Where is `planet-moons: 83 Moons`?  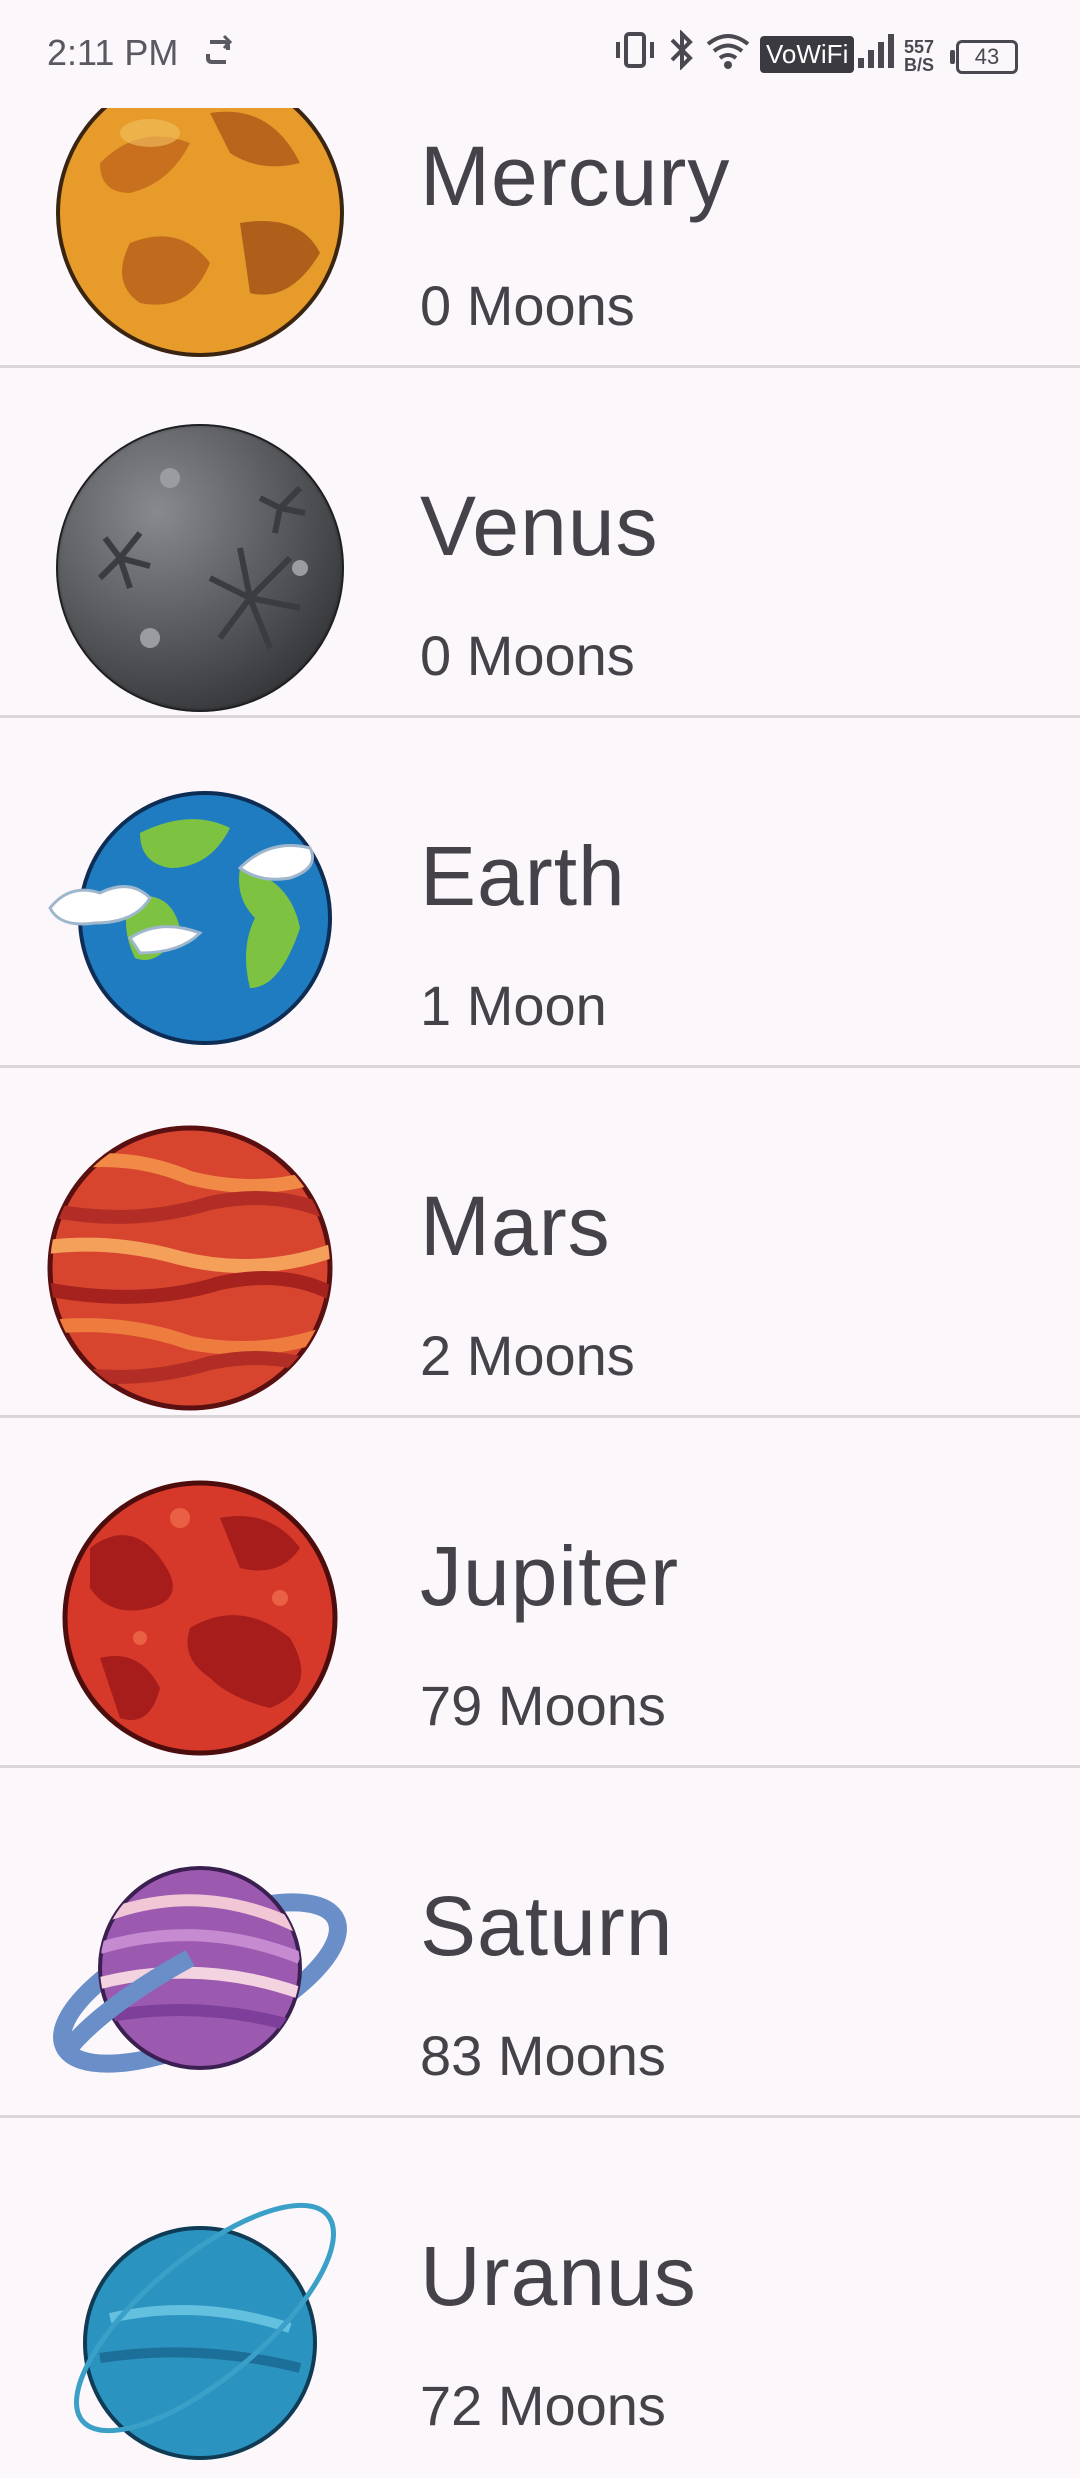 planet-moons: 83 Moons is located at coordinates (543, 2055).